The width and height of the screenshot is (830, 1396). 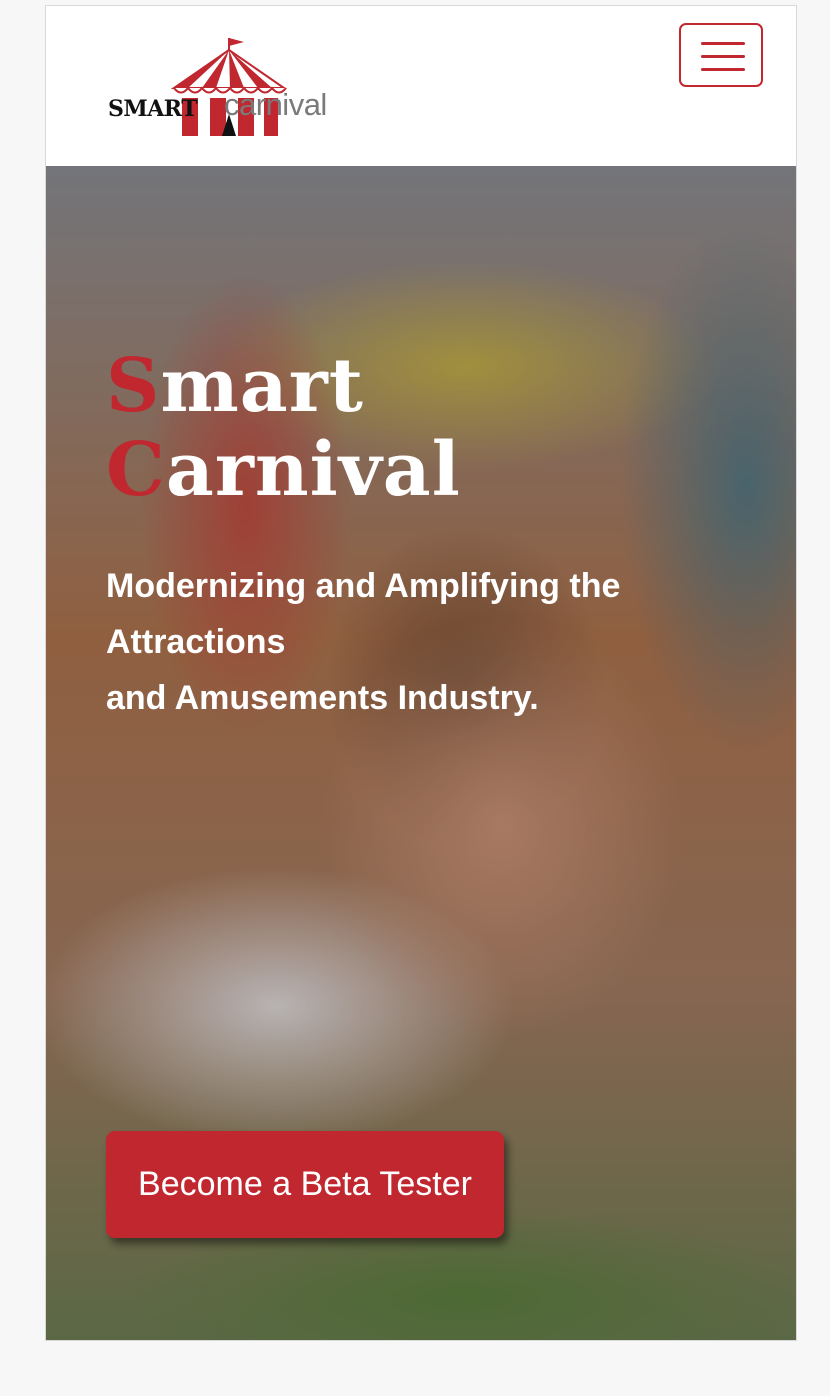 What do you see at coordinates (262, 386) in the screenshot?
I see `hero-title-smart-rest: mart` at bounding box center [262, 386].